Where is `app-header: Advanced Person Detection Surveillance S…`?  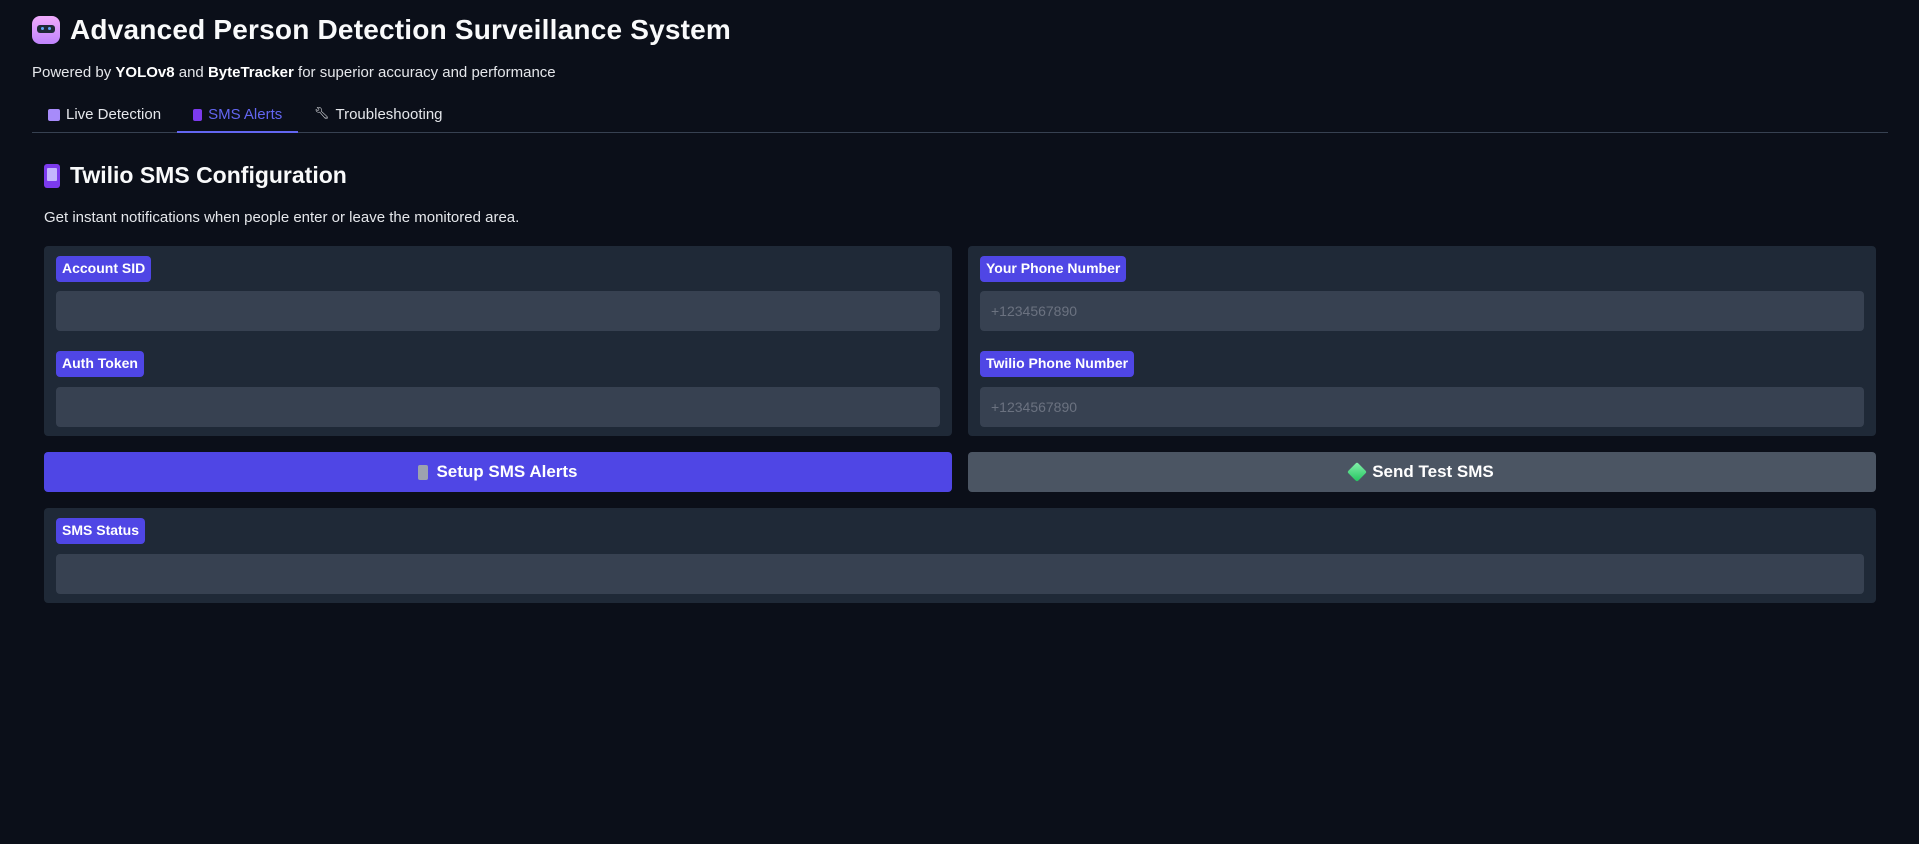
app-header: Advanced Person Detection Surveillance S… is located at coordinates (381, 47).